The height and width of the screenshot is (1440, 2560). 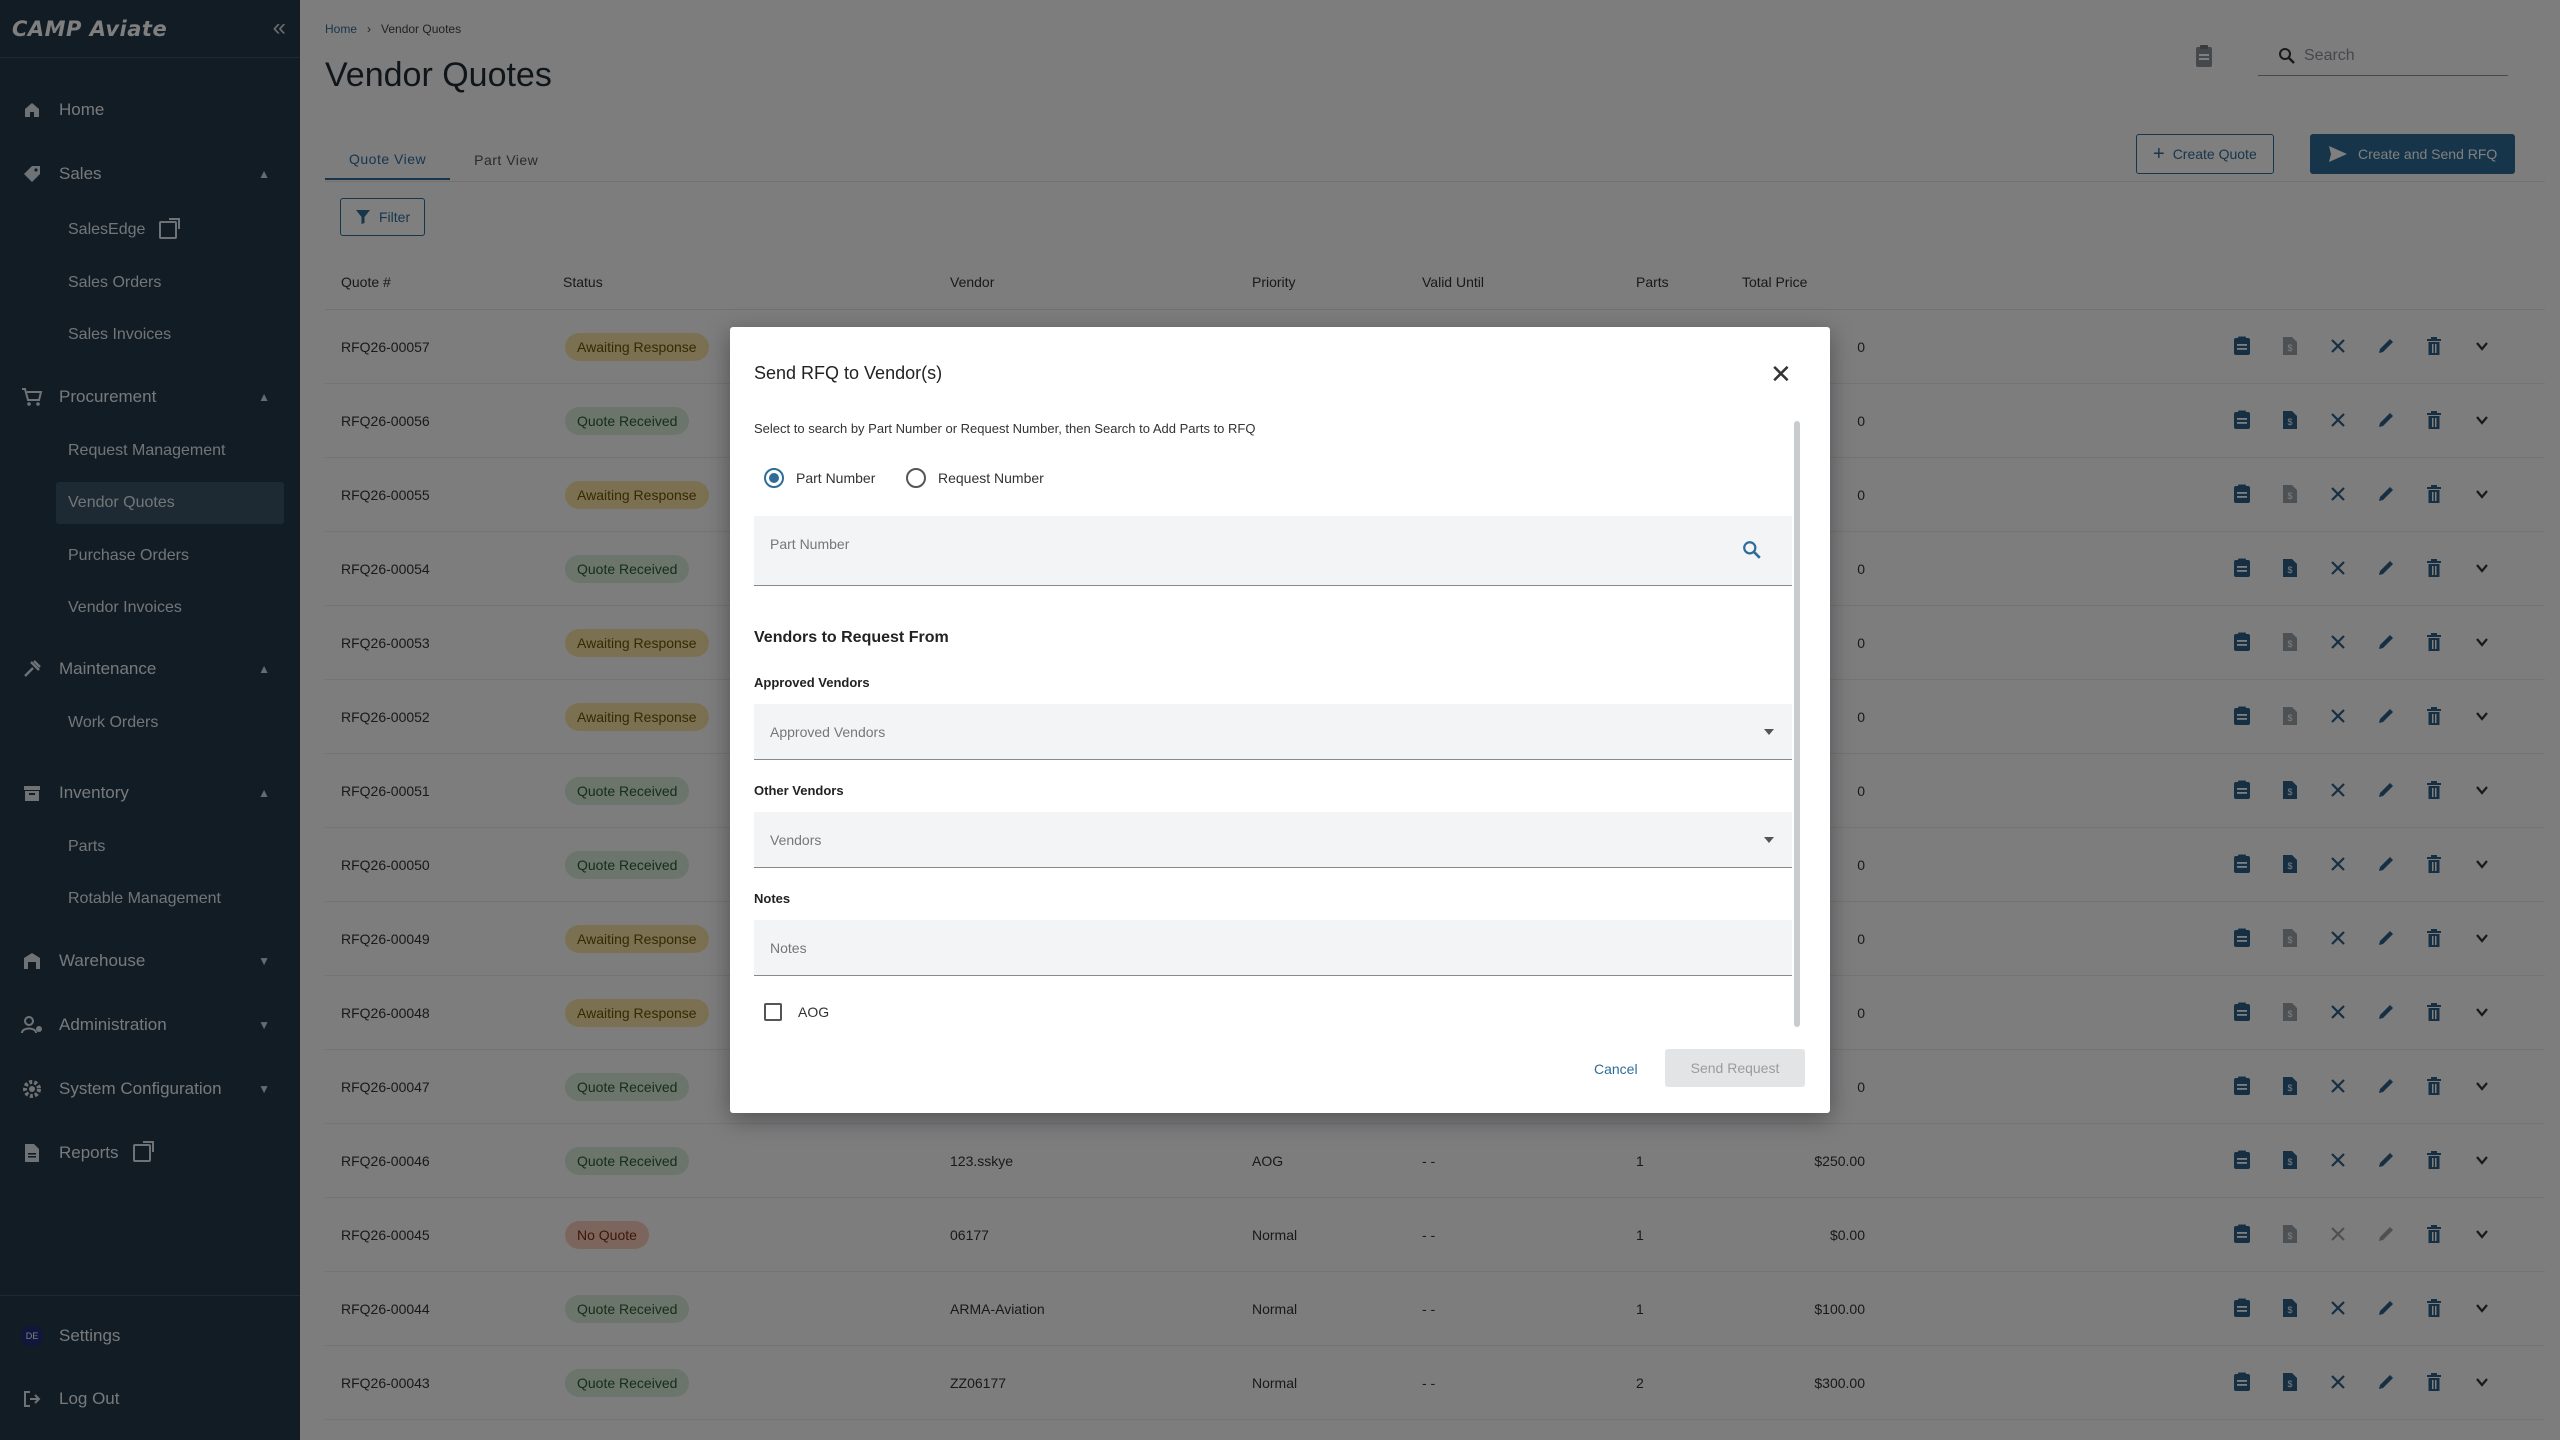 I want to click on radio-label: Part Number, so click(x=836, y=478).